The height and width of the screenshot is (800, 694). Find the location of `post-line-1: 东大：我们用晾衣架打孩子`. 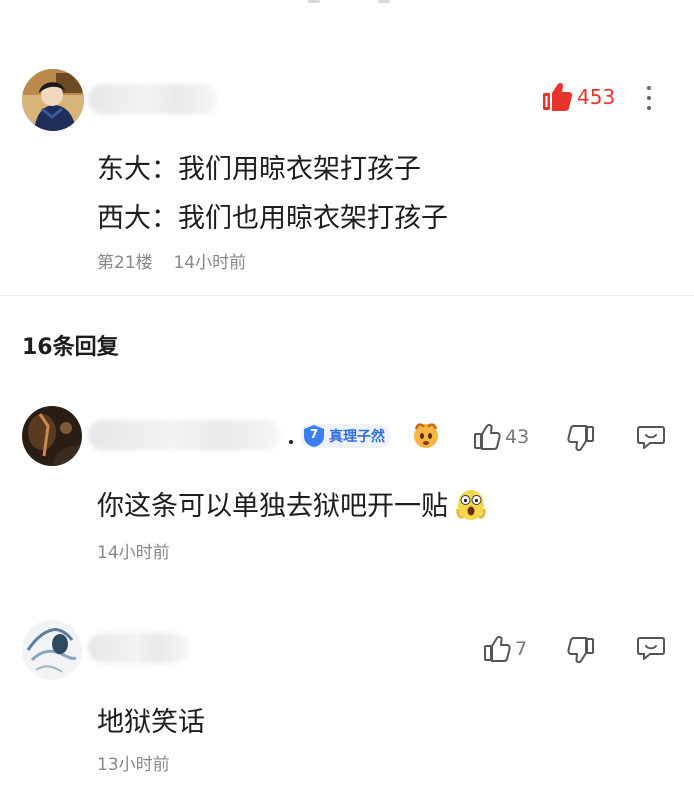

post-line-1: 东大：我们用晾衣架打孩子 is located at coordinates (259, 169).